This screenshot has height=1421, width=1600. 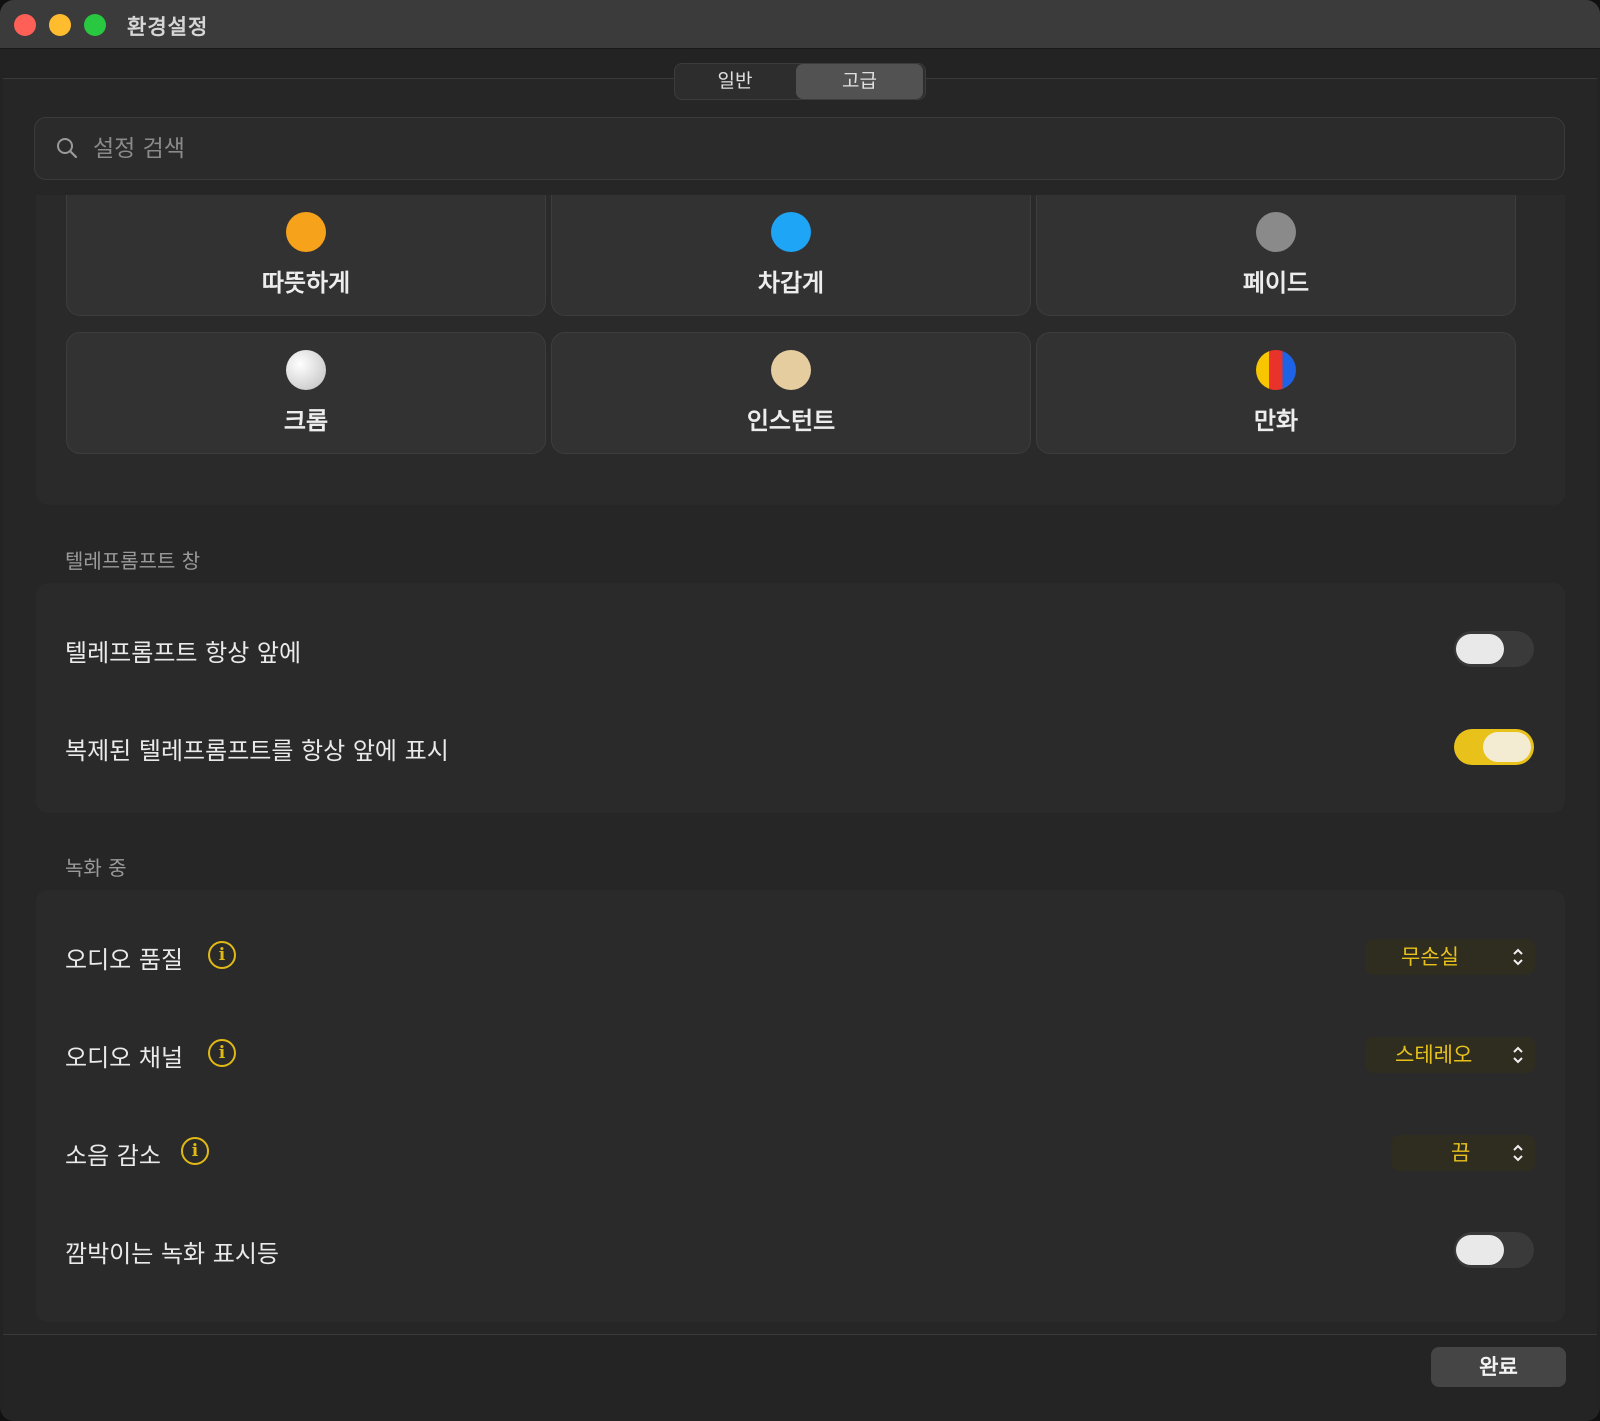 I want to click on noise-reduction-value: 끔, so click(x=1461, y=1153).